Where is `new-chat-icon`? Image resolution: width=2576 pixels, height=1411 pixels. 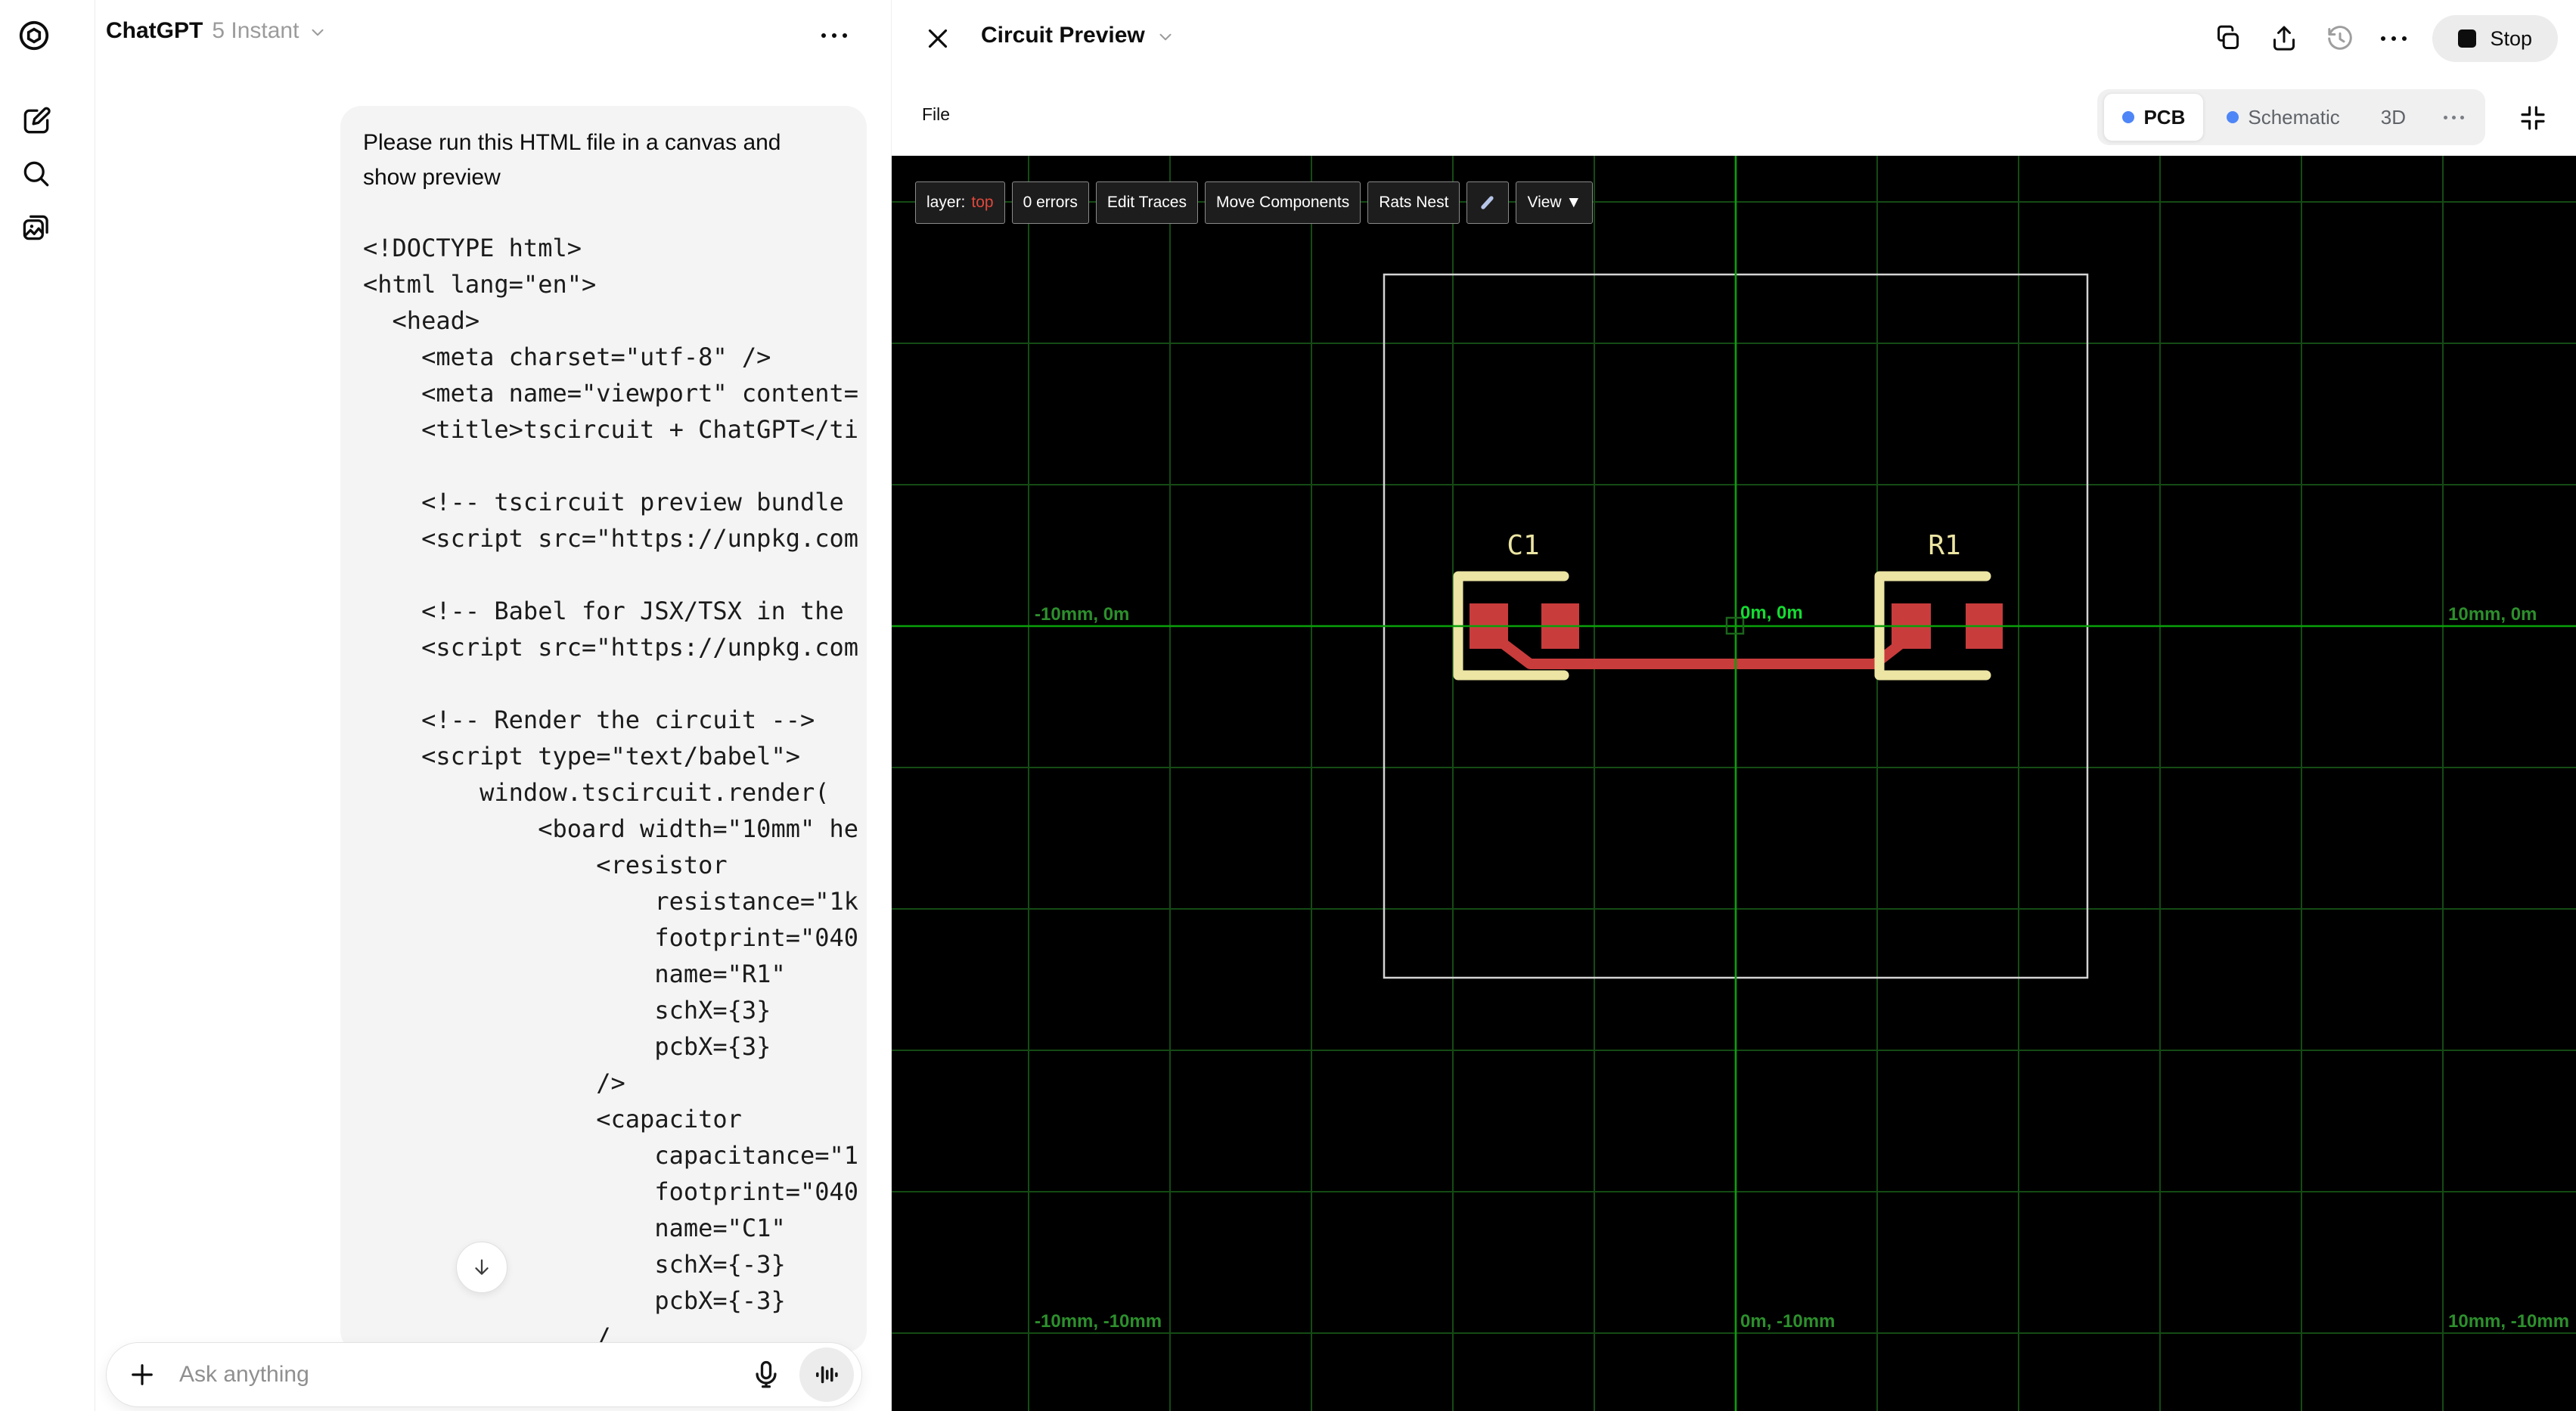
new-chat-icon is located at coordinates (36, 121).